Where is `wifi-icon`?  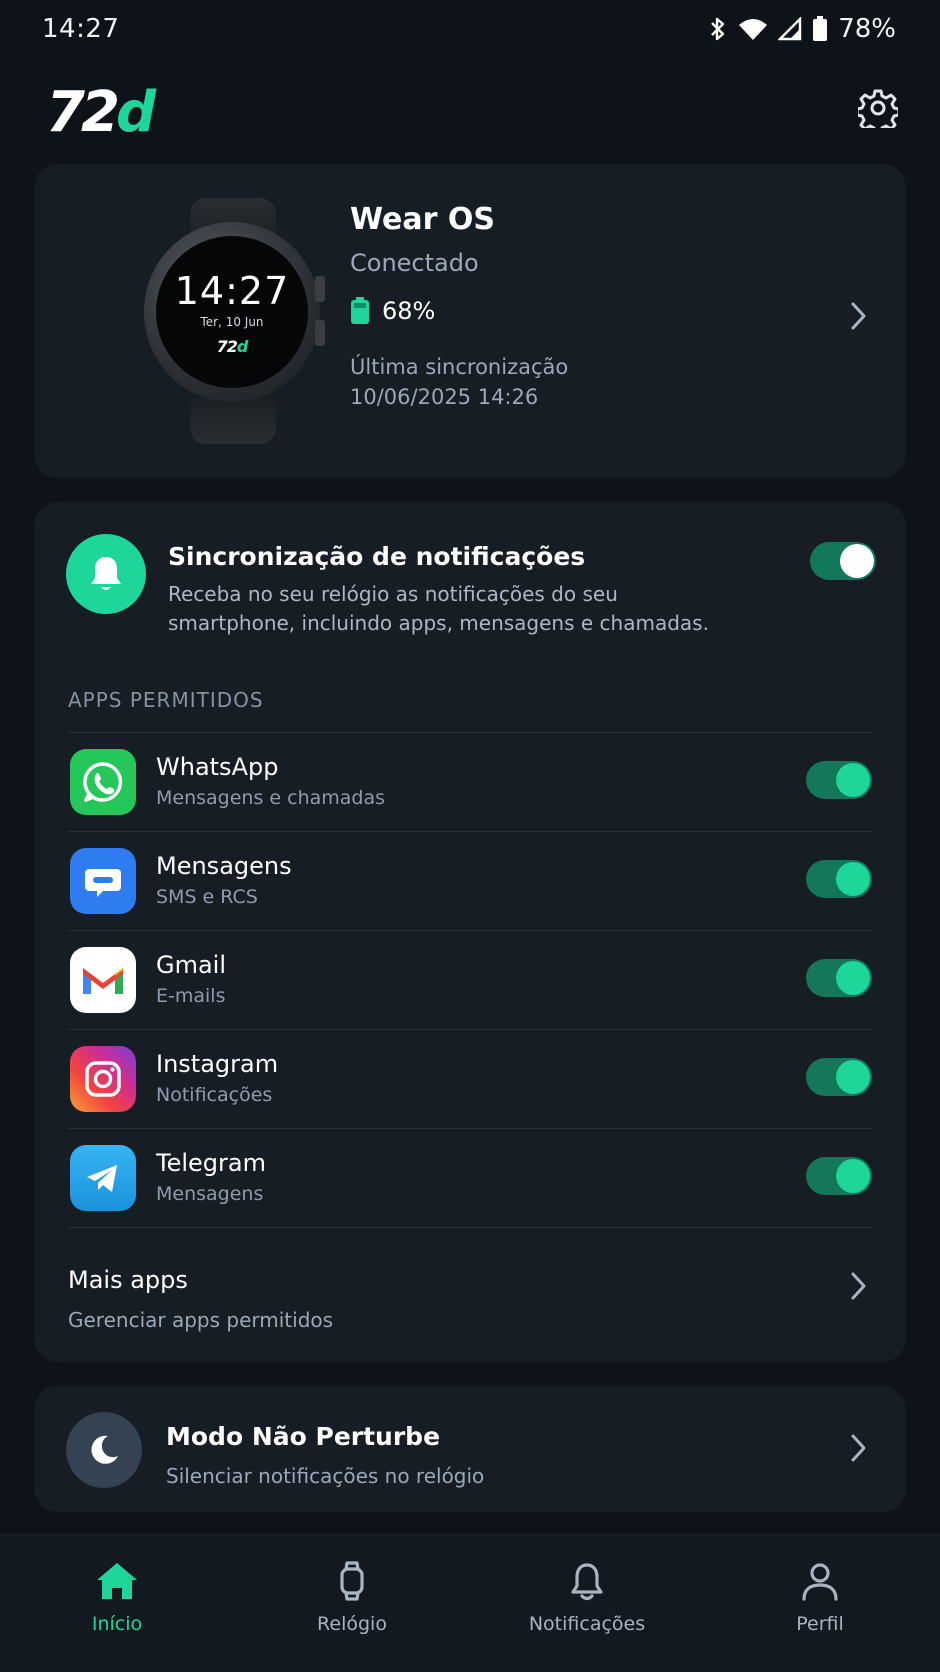 wifi-icon is located at coordinates (753, 29).